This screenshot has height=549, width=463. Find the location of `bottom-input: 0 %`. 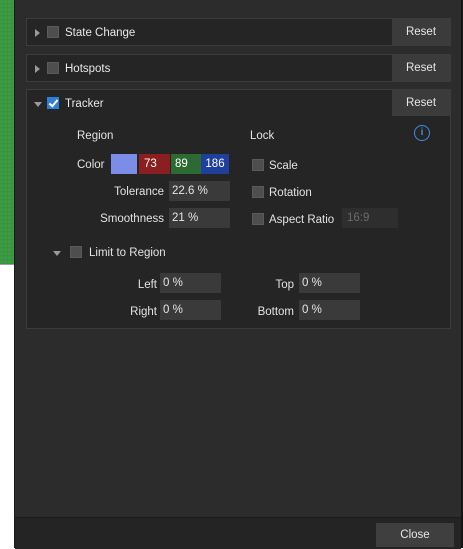

bottom-input: 0 % is located at coordinates (329, 310).